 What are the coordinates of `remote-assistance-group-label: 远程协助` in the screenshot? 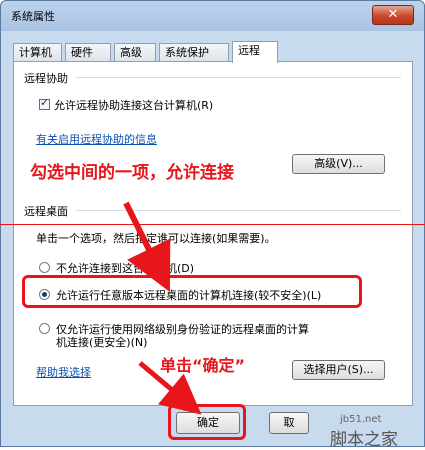 It's located at (46, 78).